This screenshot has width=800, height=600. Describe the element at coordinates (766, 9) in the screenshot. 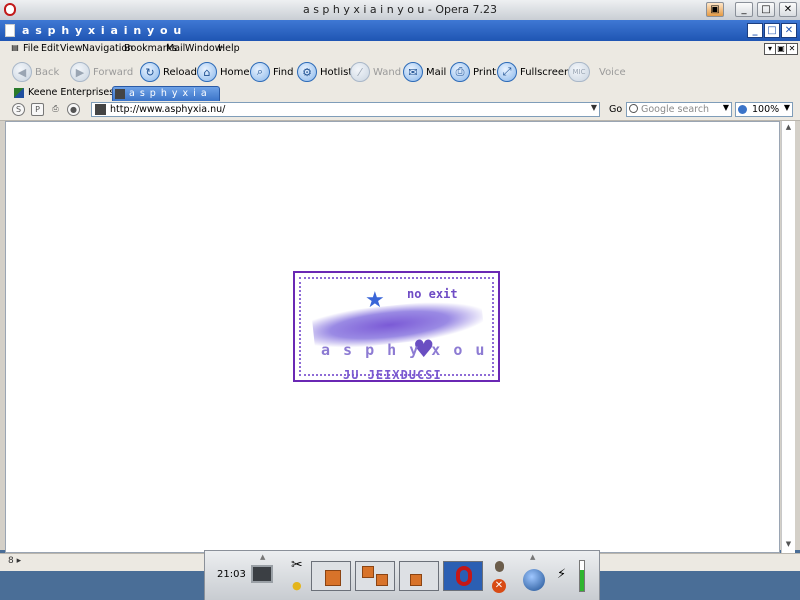

I see `maximize-button: □` at that location.